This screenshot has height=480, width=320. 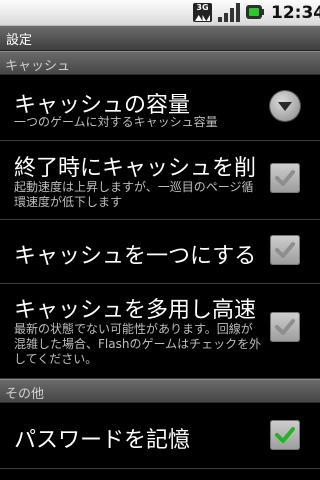 What do you see at coordinates (38, 66) in the screenshot?
I see `category-label: キャッシュ` at bounding box center [38, 66].